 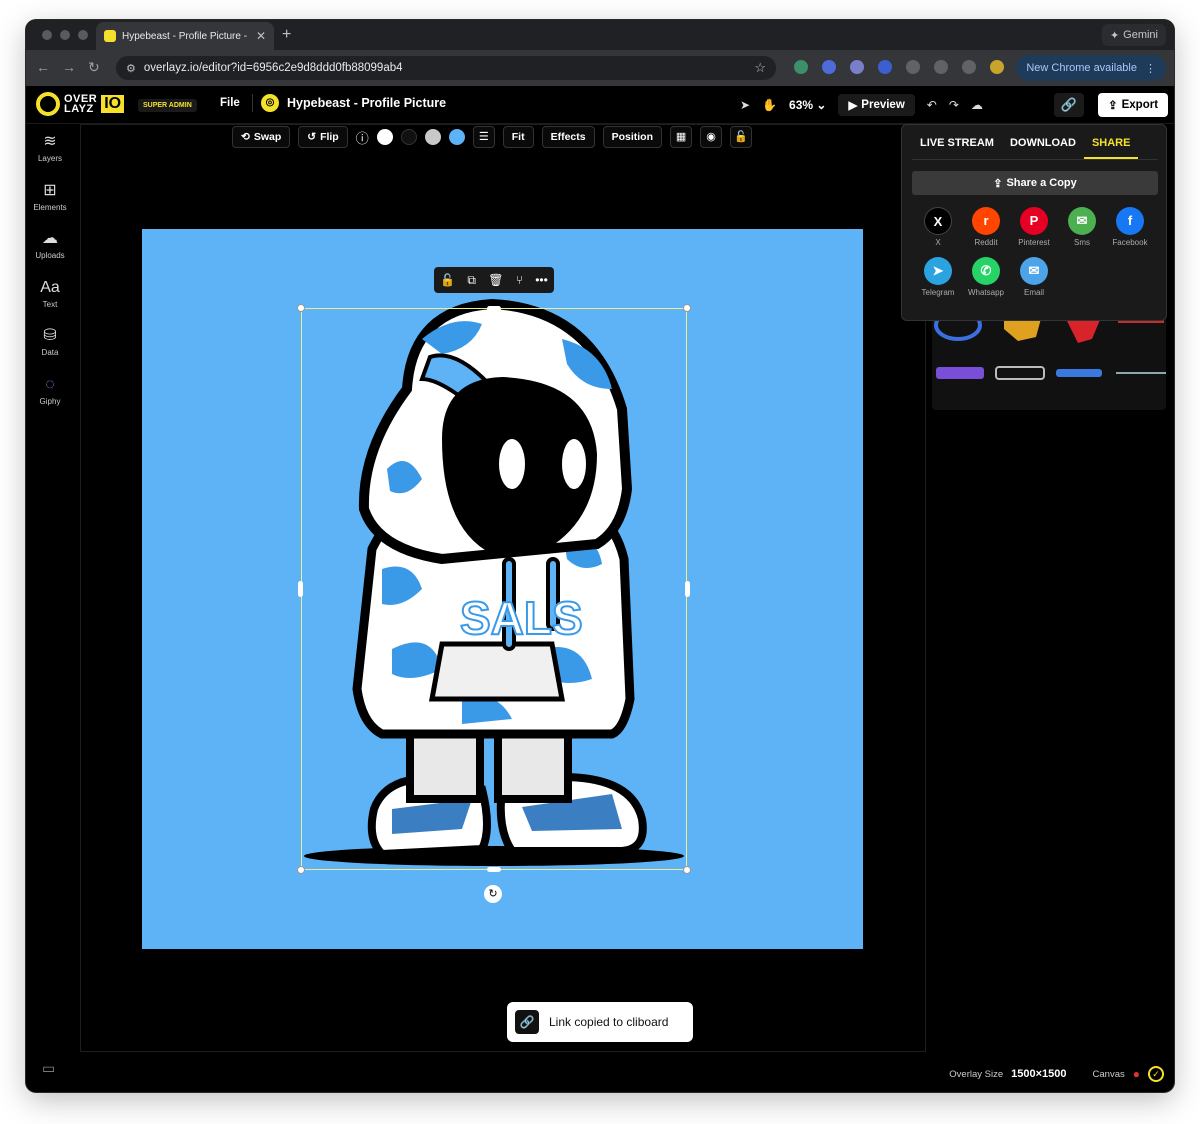 What do you see at coordinates (1133, 35) in the screenshot?
I see `gemini-button: ✦ Gemini` at bounding box center [1133, 35].